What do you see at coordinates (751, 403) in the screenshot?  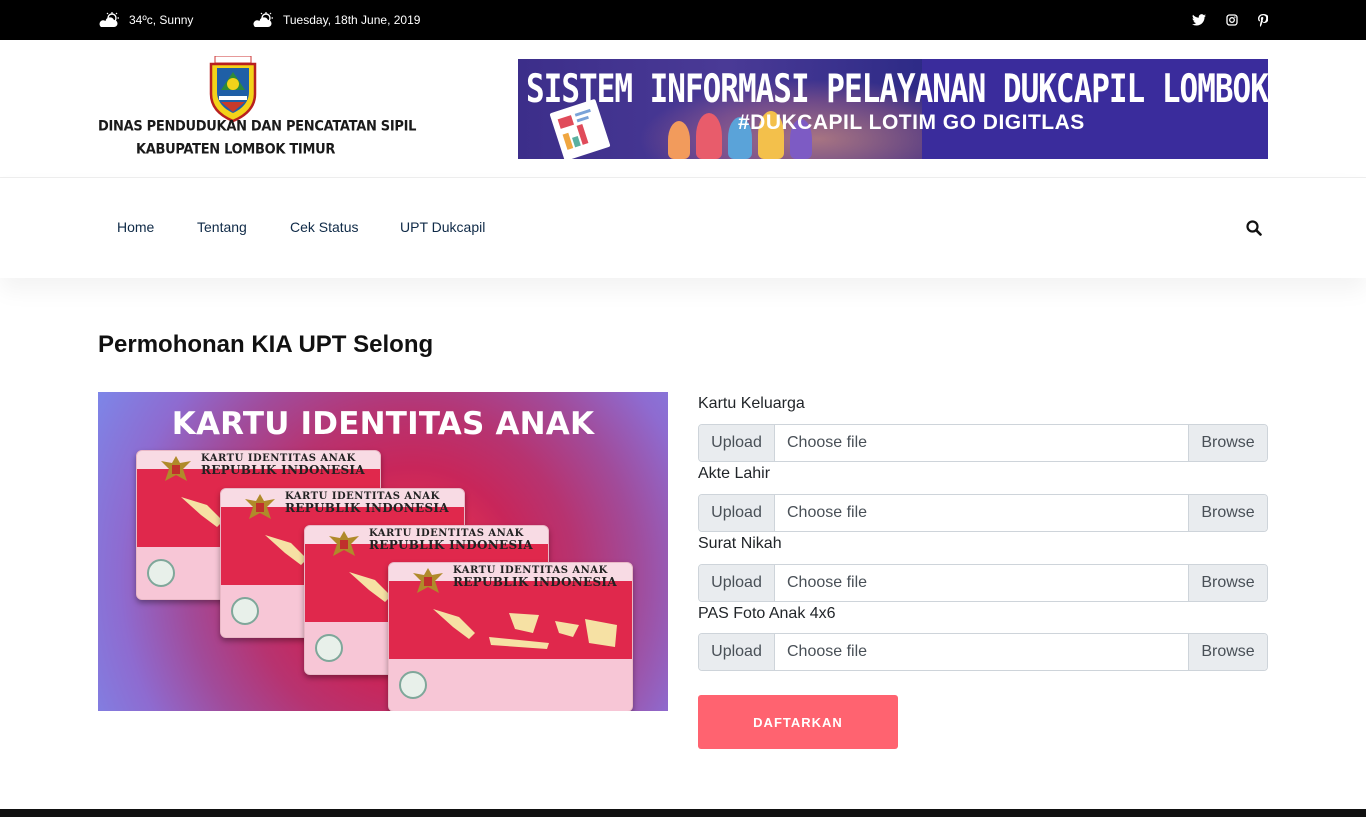 I see `kartu-keluarga-label: Kartu Keluarga` at bounding box center [751, 403].